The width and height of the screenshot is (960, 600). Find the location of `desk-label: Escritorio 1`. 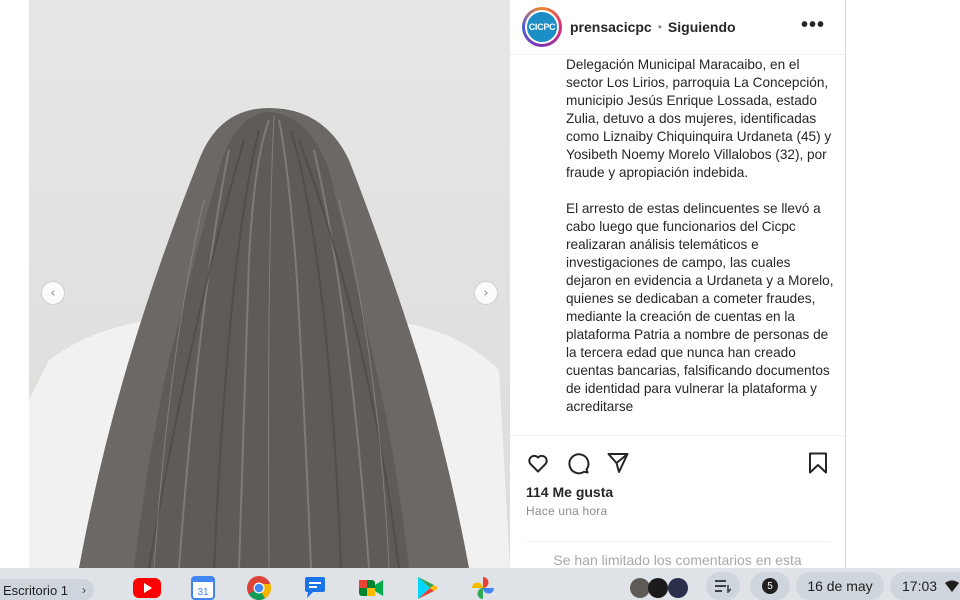

desk-label: Escritorio 1 is located at coordinates (36, 590).